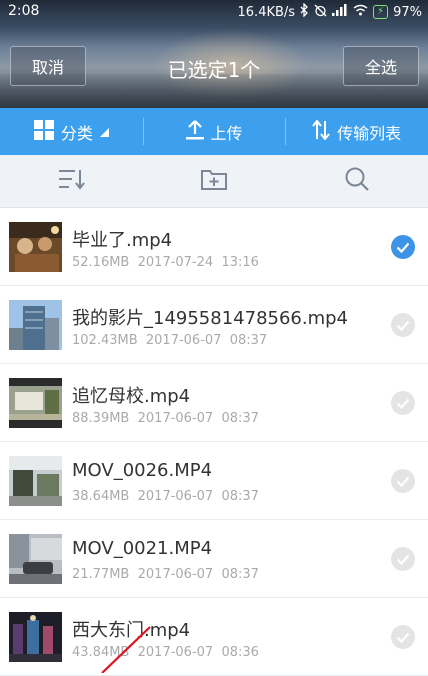  Describe the element at coordinates (340, 12) in the screenshot. I see `signal-icon` at that location.